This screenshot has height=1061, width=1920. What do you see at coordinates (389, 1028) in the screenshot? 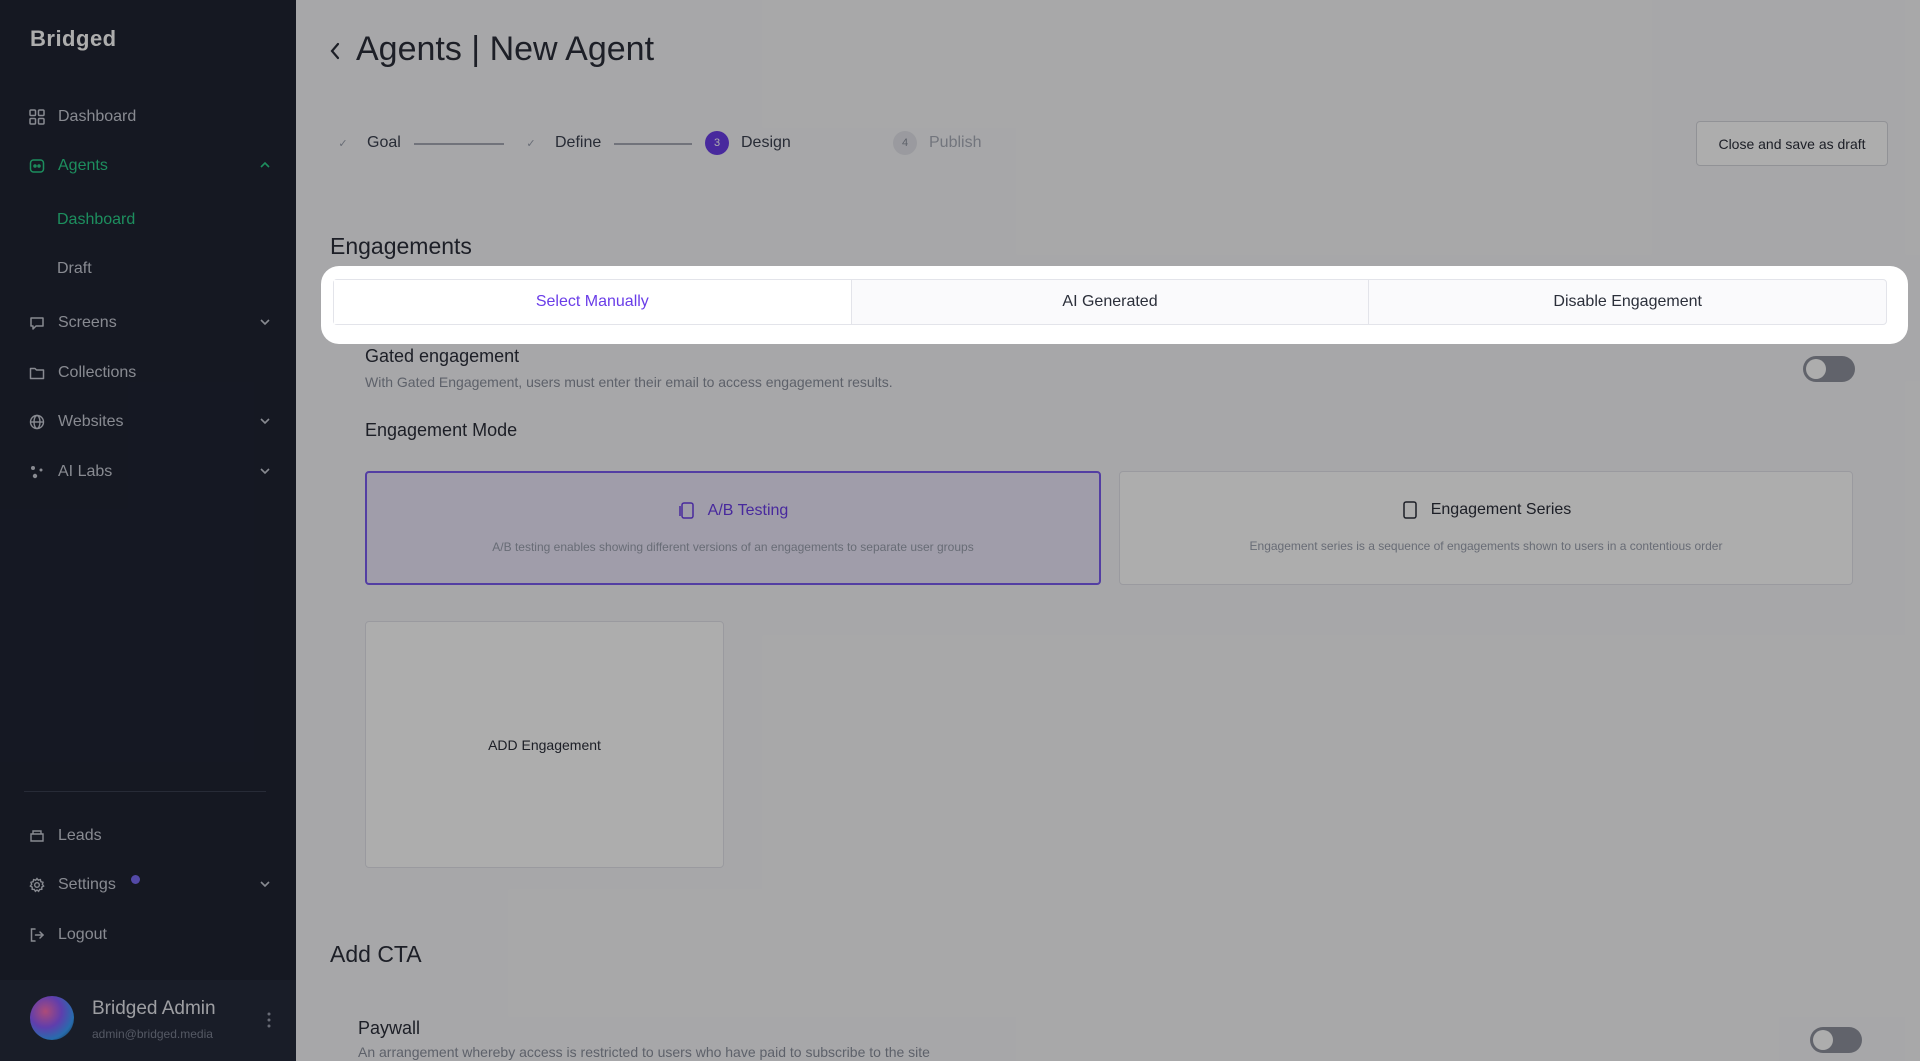
I see `paywall-title: Paywall` at bounding box center [389, 1028].